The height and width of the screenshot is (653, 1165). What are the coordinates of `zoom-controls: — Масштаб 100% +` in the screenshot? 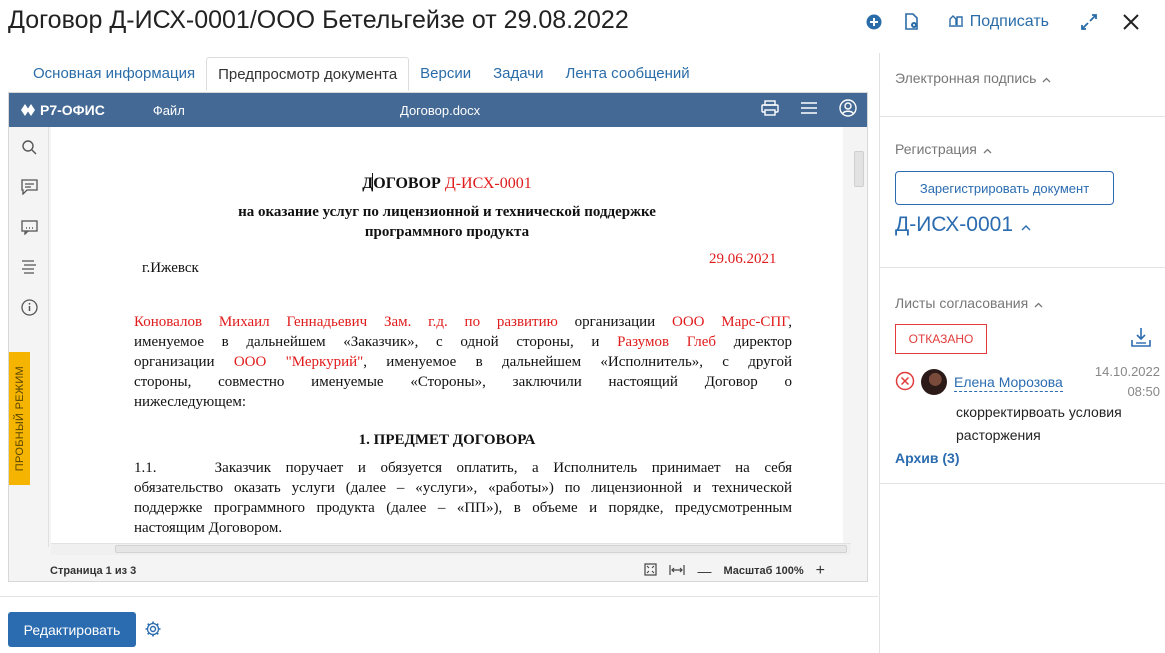 It's located at (734, 570).